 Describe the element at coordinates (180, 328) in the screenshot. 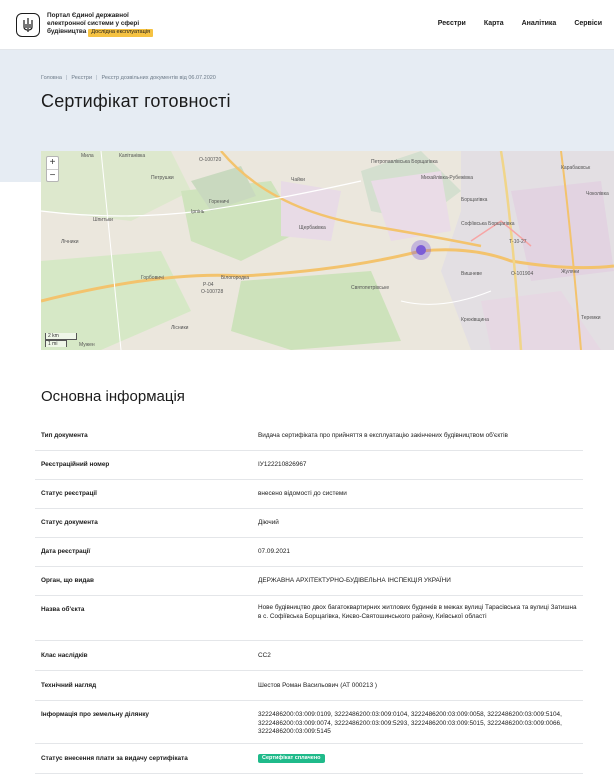

I see `map-place-label: Лісники` at that location.